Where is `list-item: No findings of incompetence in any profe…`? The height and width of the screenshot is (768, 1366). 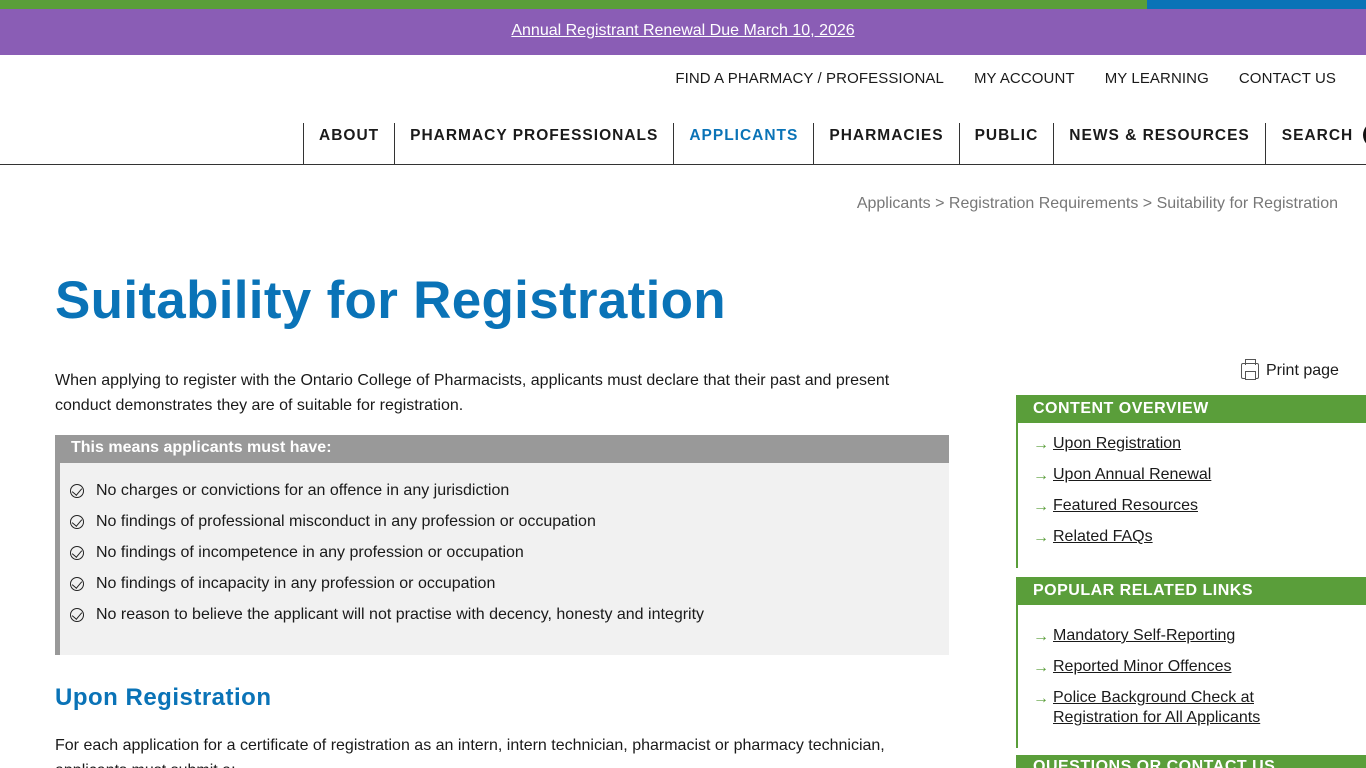
list-item: No findings of incompetence in any profe… is located at coordinates (387, 552).